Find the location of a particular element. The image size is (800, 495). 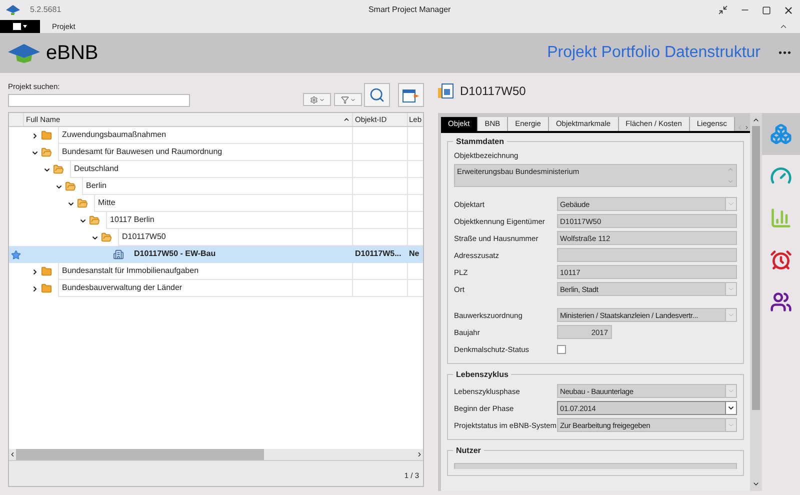

sort-up-icon is located at coordinates (346, 120).